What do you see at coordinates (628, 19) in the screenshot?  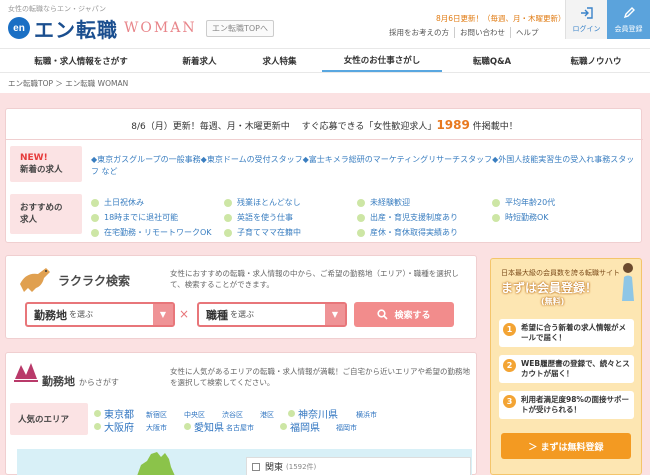 I see `register-button: 会員登録` at bounding box center [628, 19].